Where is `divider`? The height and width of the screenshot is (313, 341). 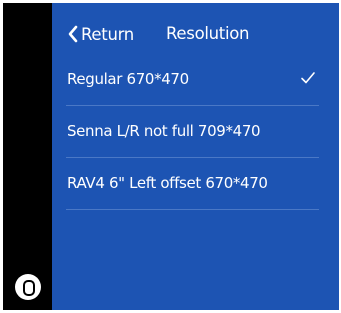 divider is located at coordinates (192, 209).